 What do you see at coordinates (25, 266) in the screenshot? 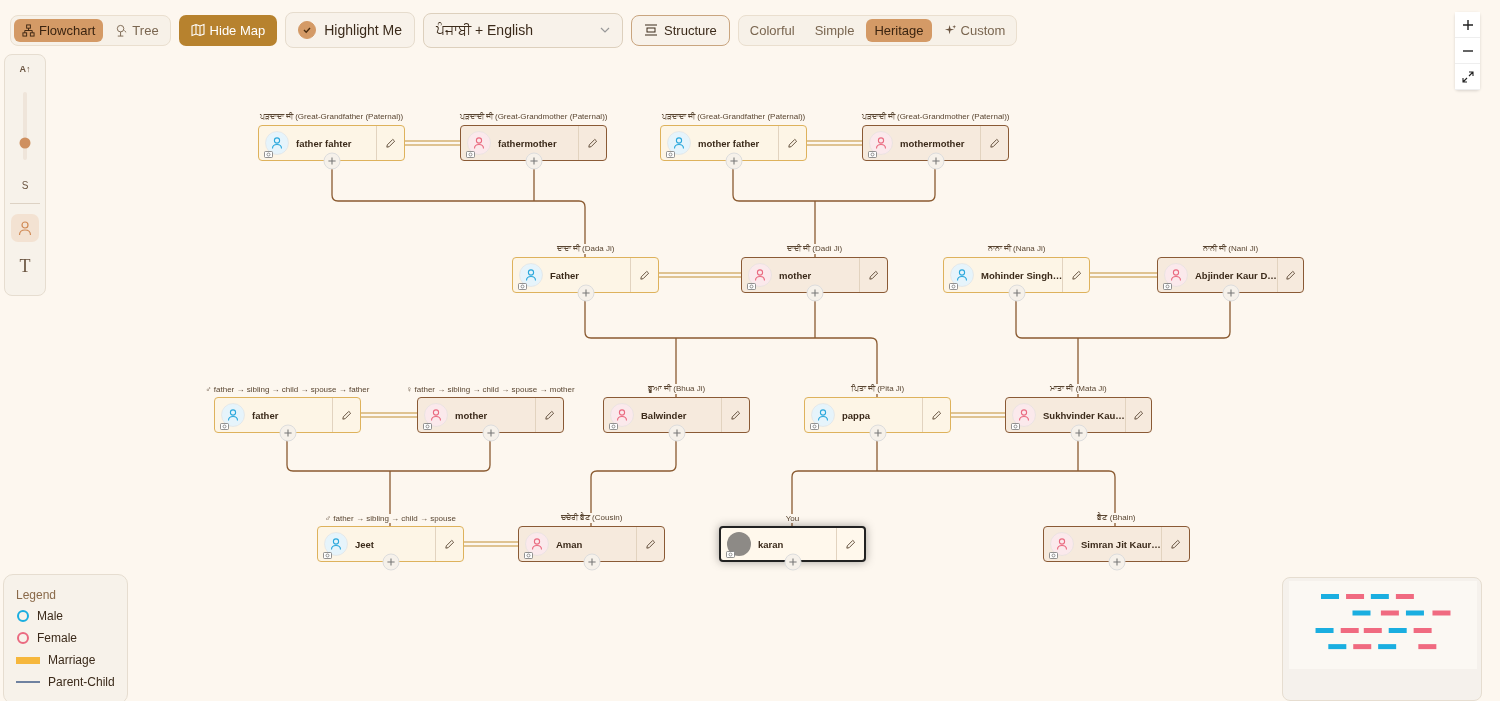
I see `text-tool-button: T` at bounding box center [25, 266].